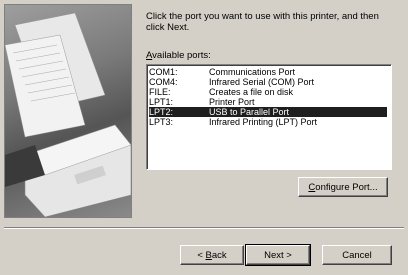  I want to click on next-button: Next >, so click(278, 255).